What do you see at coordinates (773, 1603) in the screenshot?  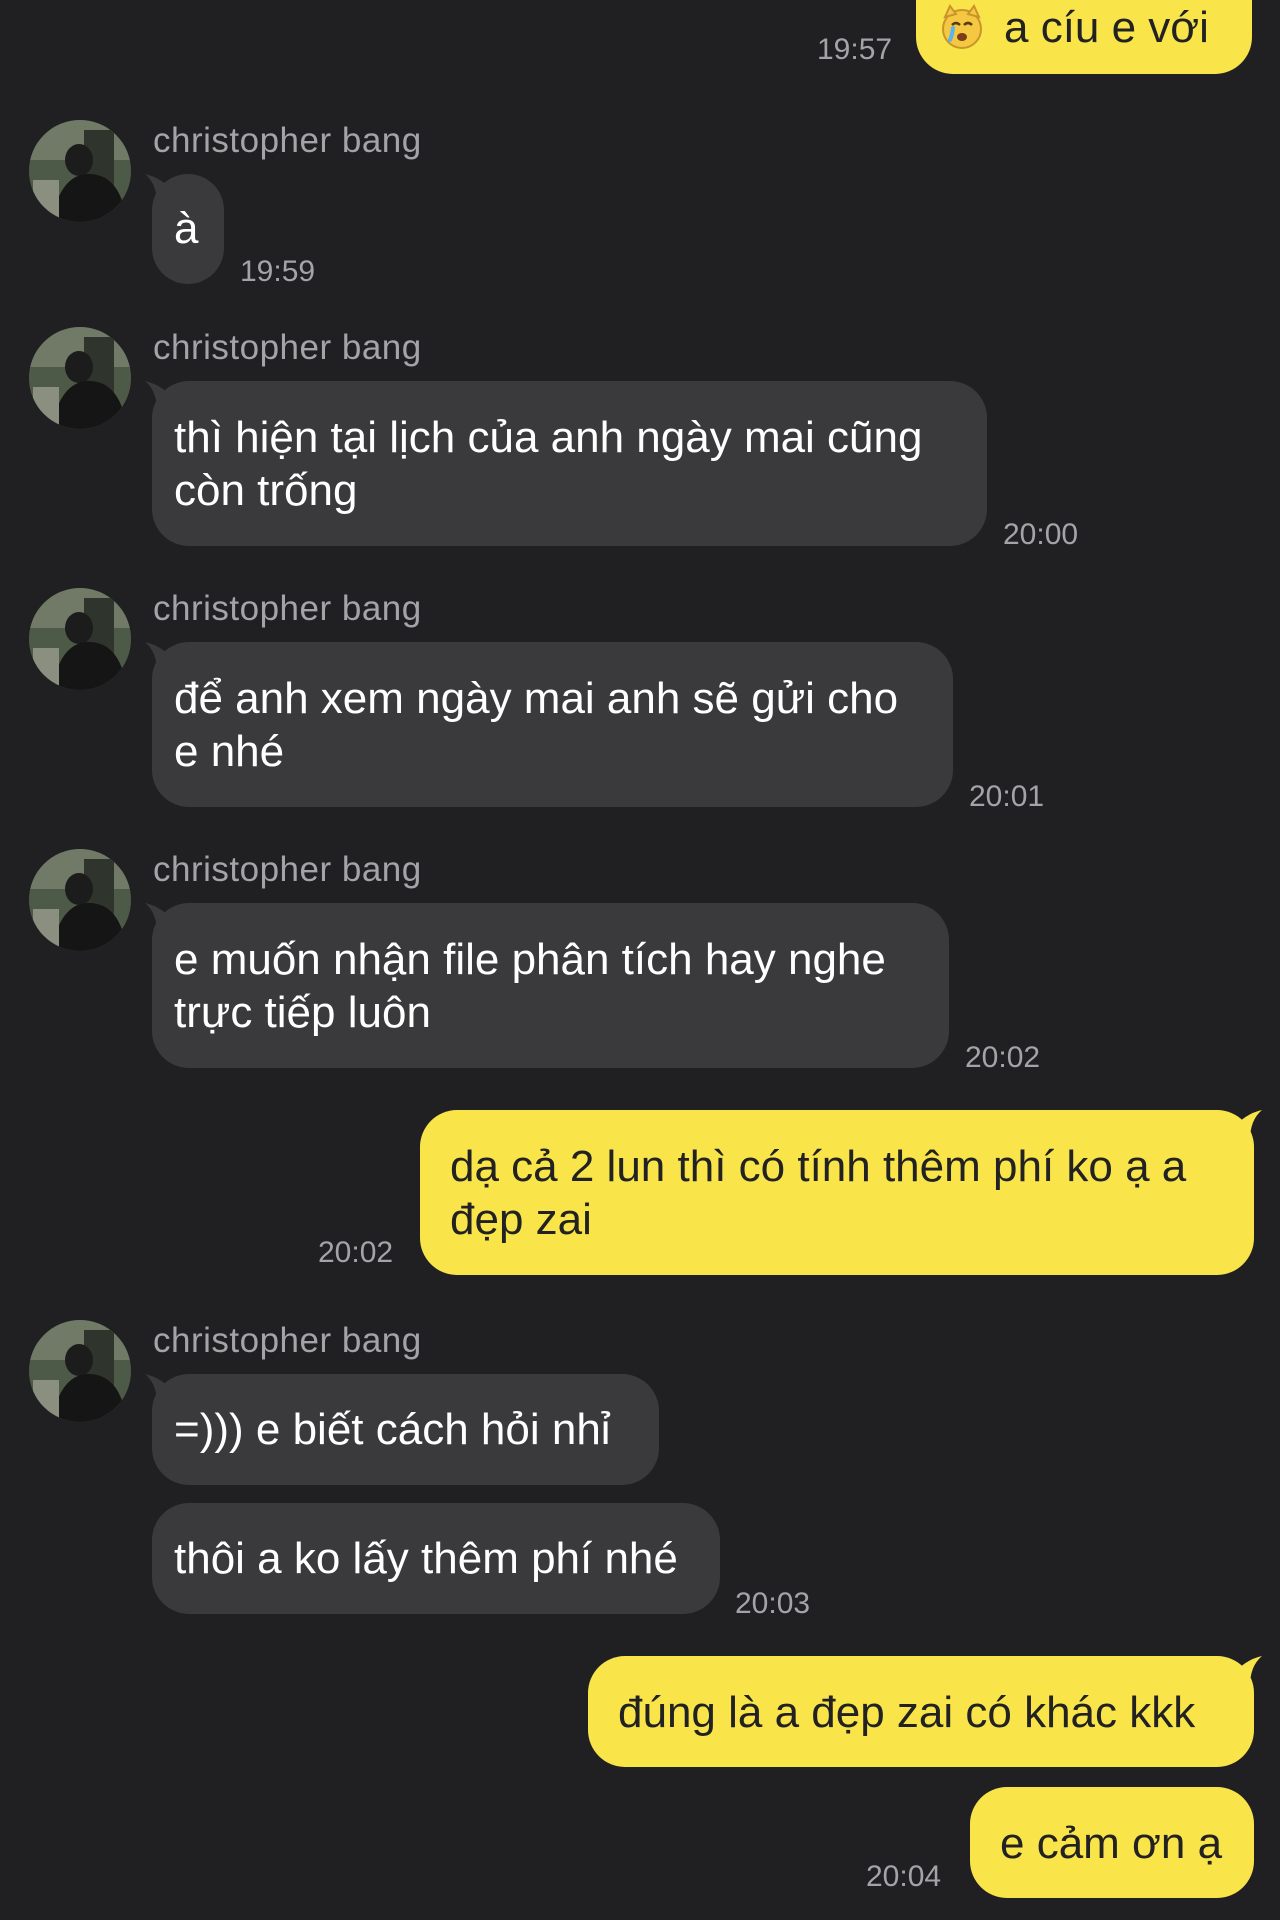 I see `message-timestamp: 20:03` at bounding box center [773, 1603].